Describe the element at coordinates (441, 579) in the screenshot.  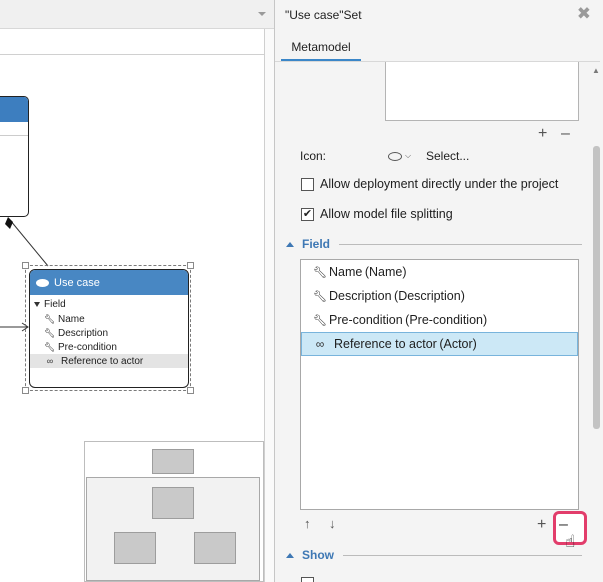
I see `next-checkbox-row-partial` at that location.